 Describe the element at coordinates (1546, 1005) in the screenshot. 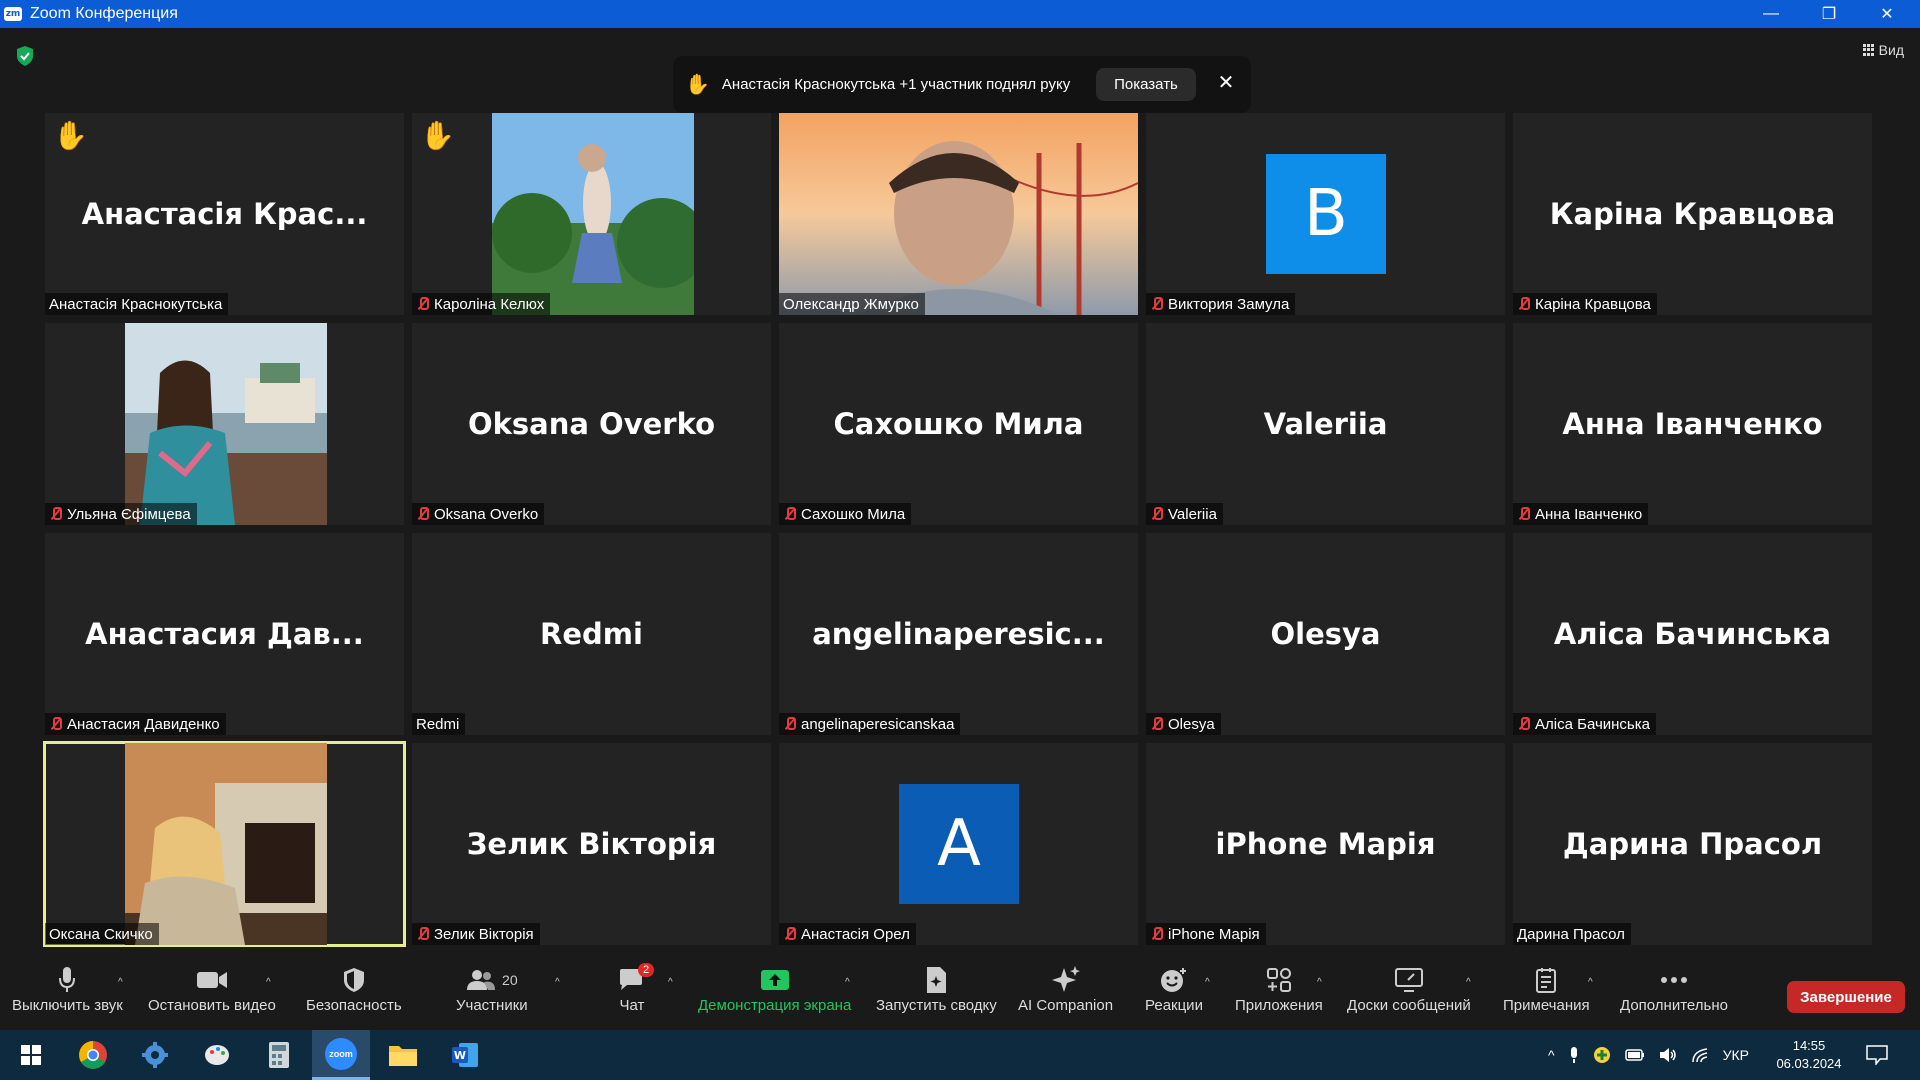

I see `notes-label: Примечания` at that location.